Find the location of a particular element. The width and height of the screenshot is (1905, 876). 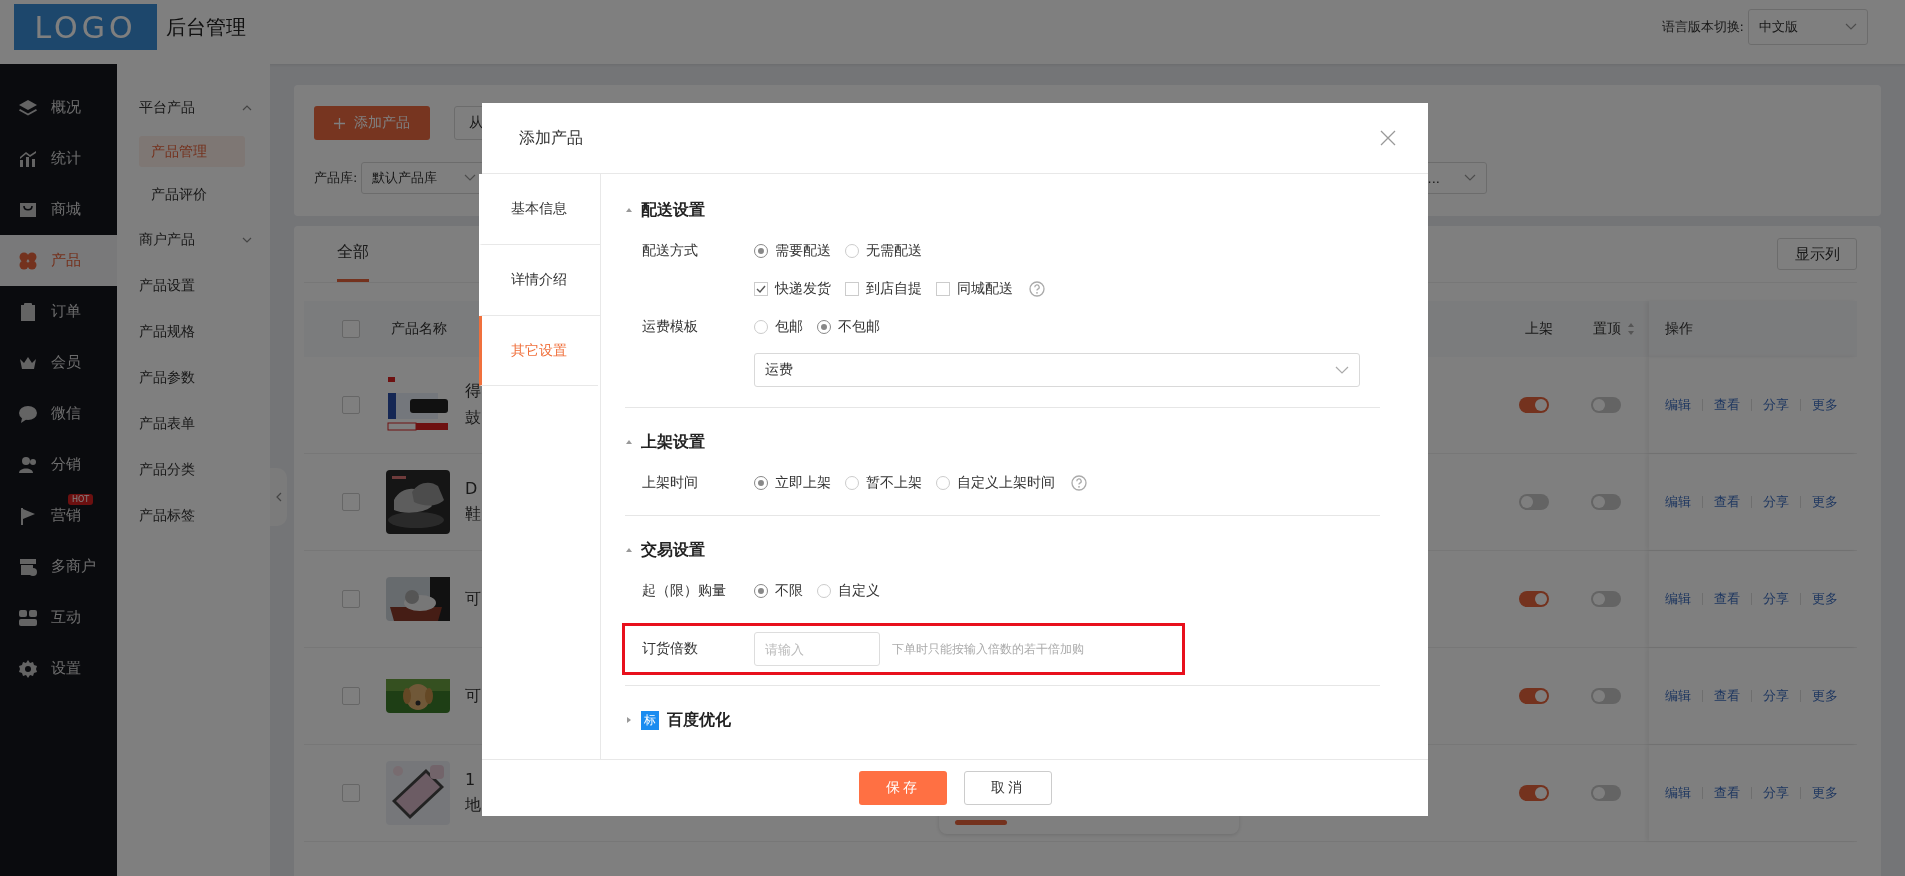

field-label: 配送方式 is located at coordinates (670, 250).